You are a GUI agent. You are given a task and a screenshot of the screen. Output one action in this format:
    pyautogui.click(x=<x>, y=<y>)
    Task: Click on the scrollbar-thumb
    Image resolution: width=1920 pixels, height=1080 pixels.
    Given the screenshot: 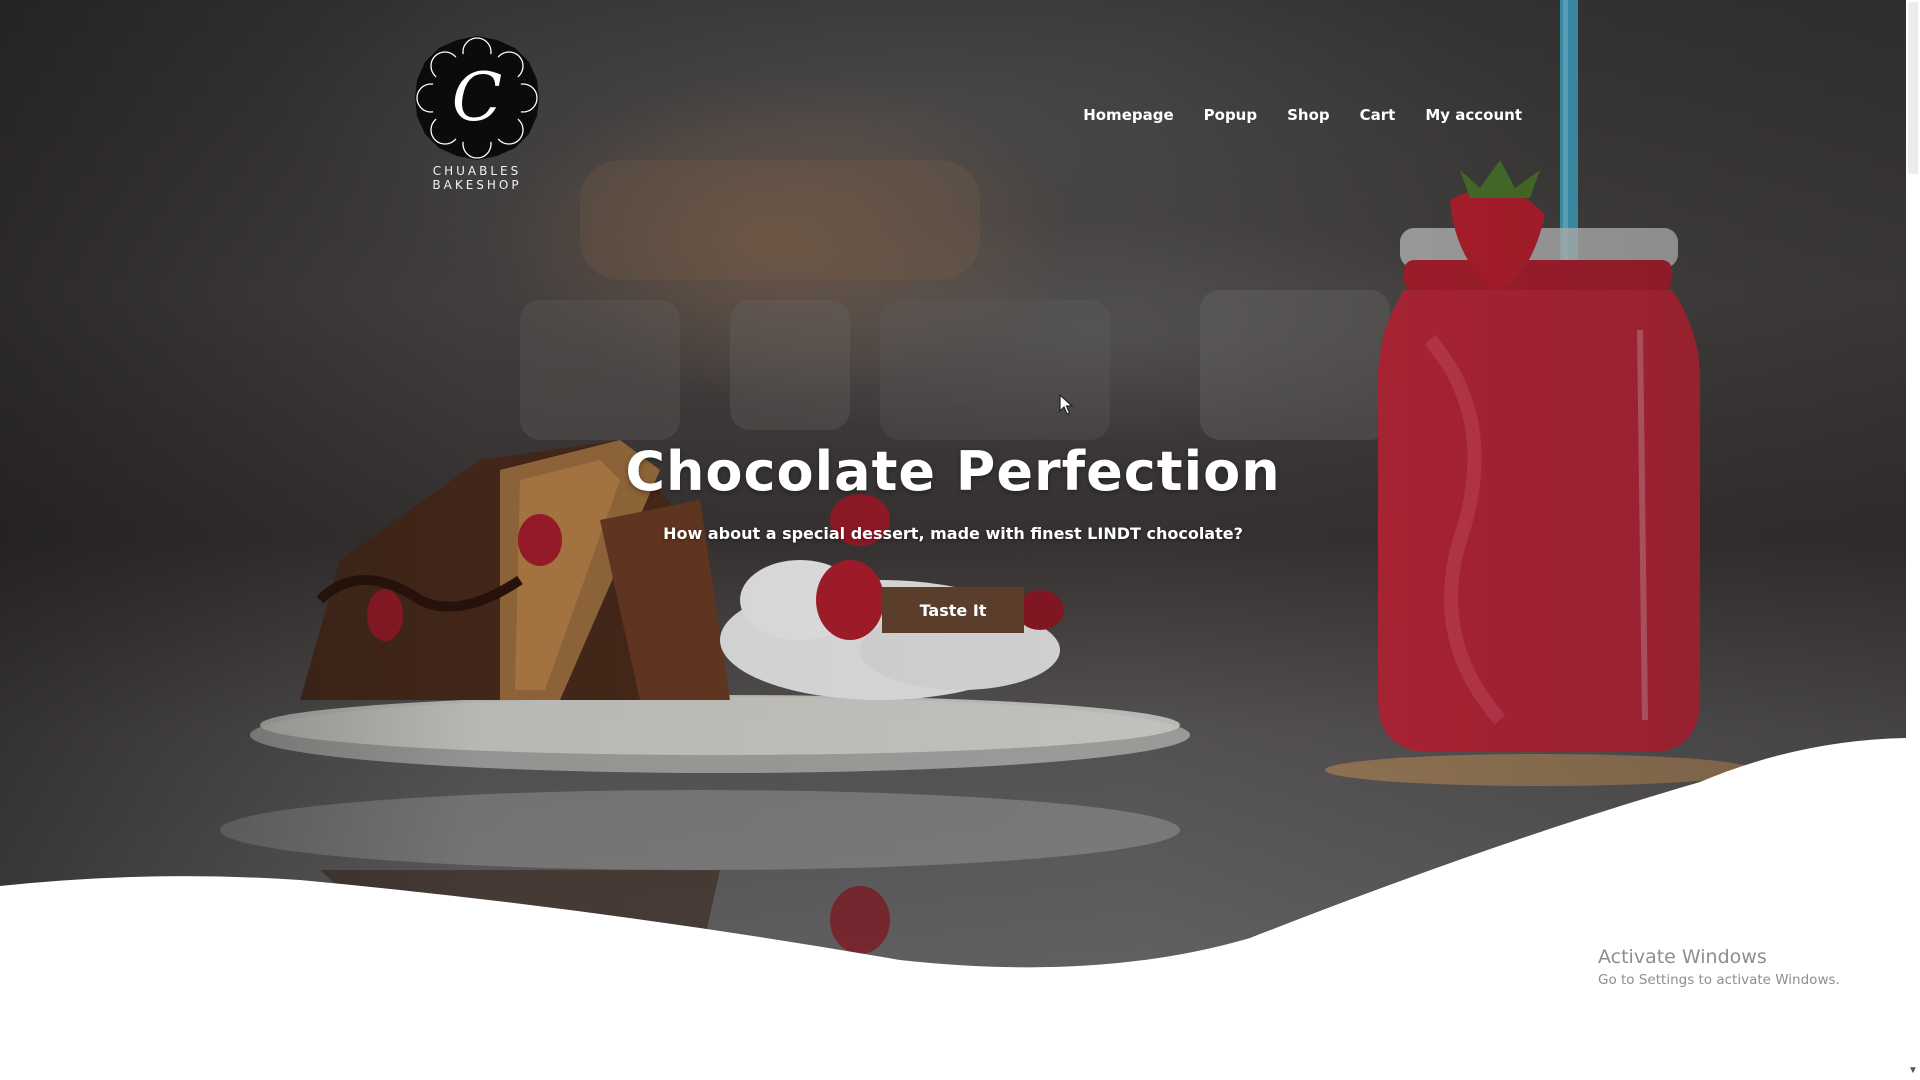 What is the action you would take?
    pyautogui.click(x=1913, y=88)
    